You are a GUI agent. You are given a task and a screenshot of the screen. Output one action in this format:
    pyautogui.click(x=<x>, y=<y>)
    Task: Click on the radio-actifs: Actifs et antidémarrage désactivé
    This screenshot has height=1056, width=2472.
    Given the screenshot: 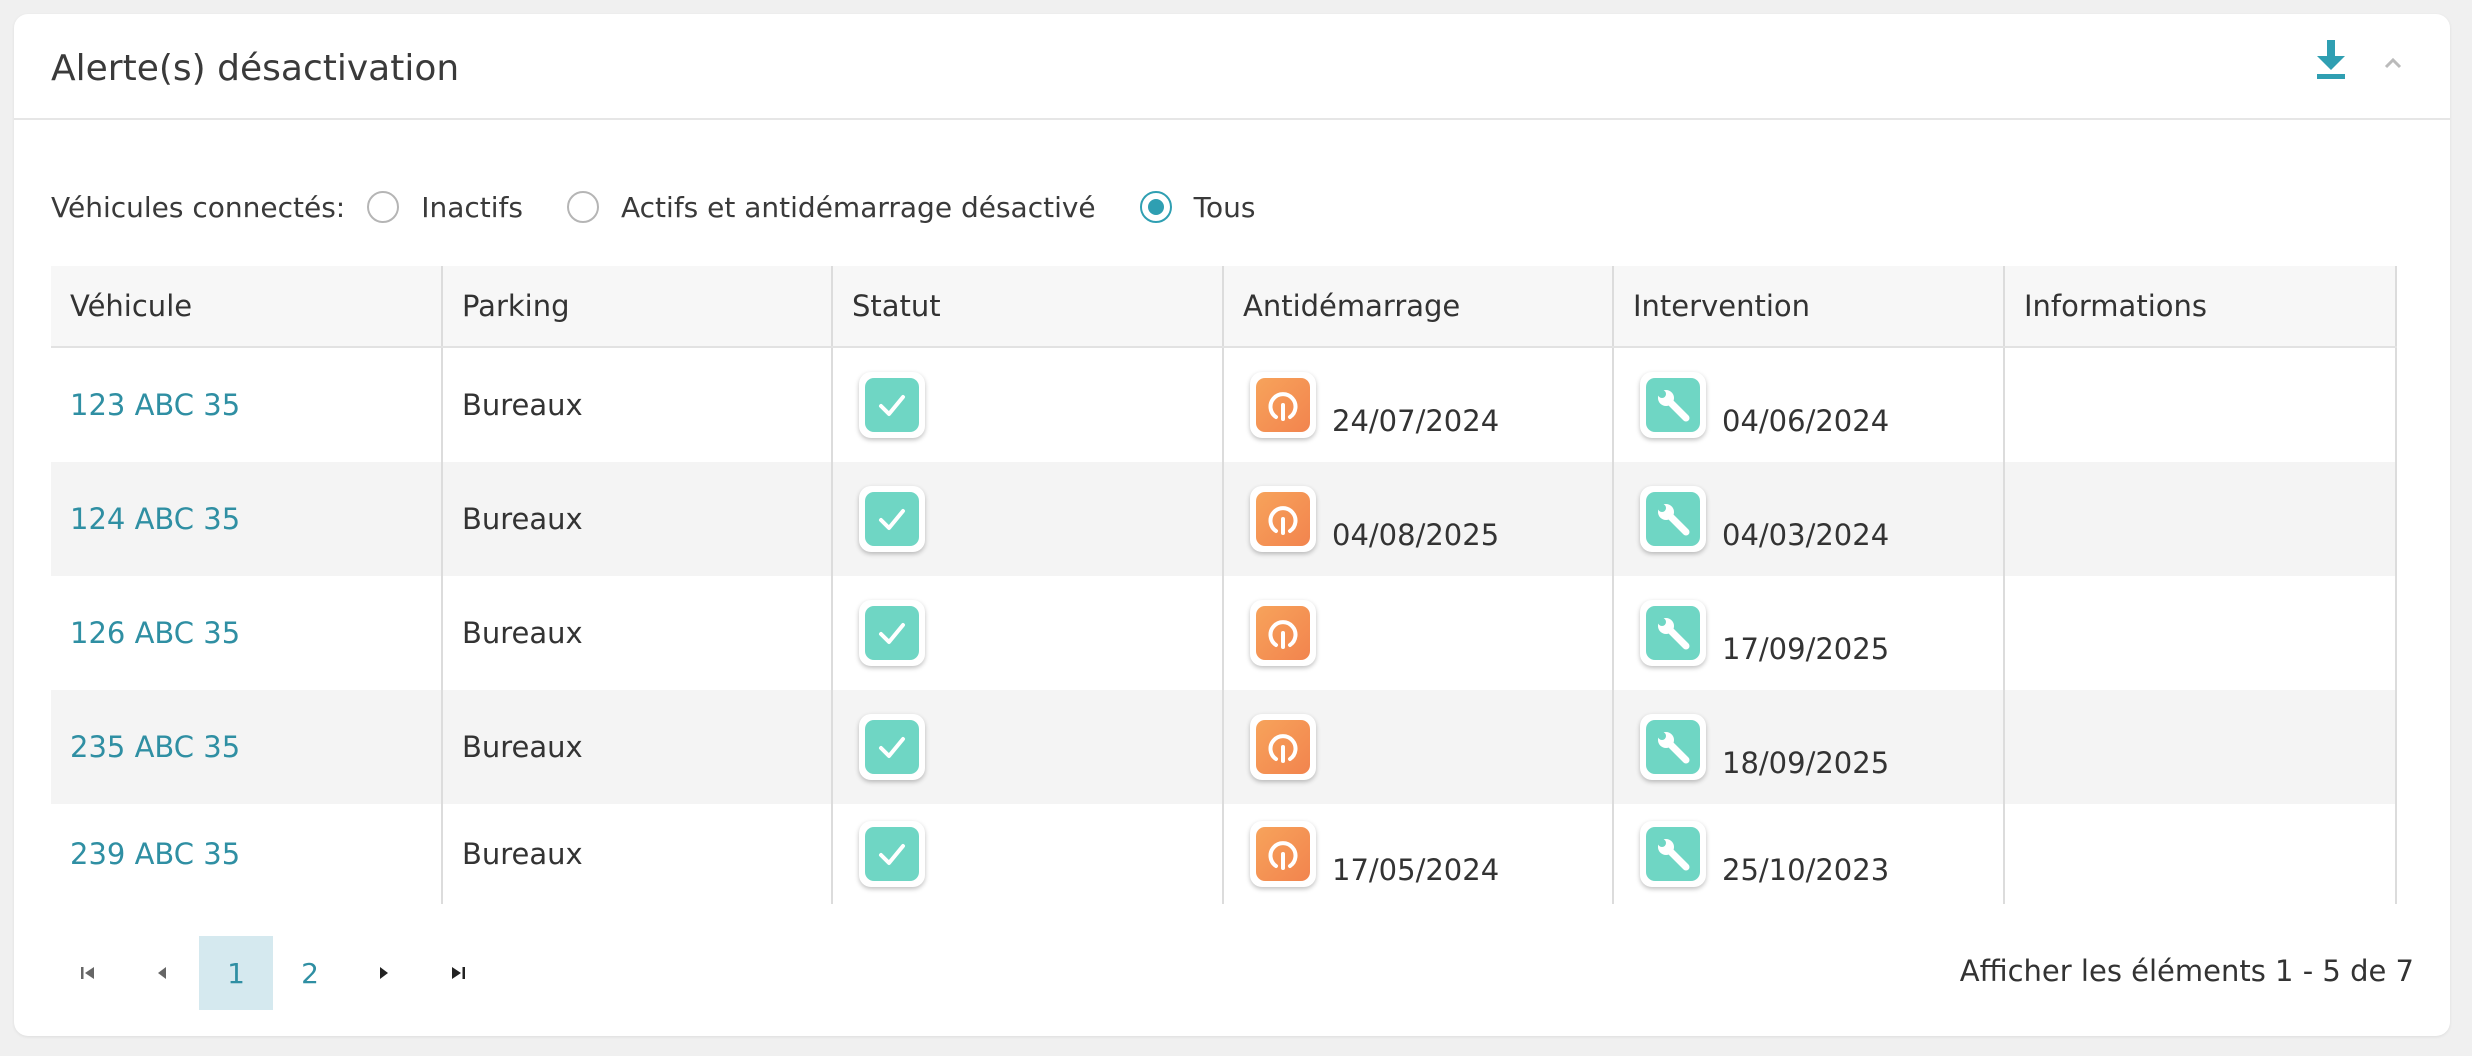 What is the action you would take?
    pyautogui.click(x=831, y=207)
    